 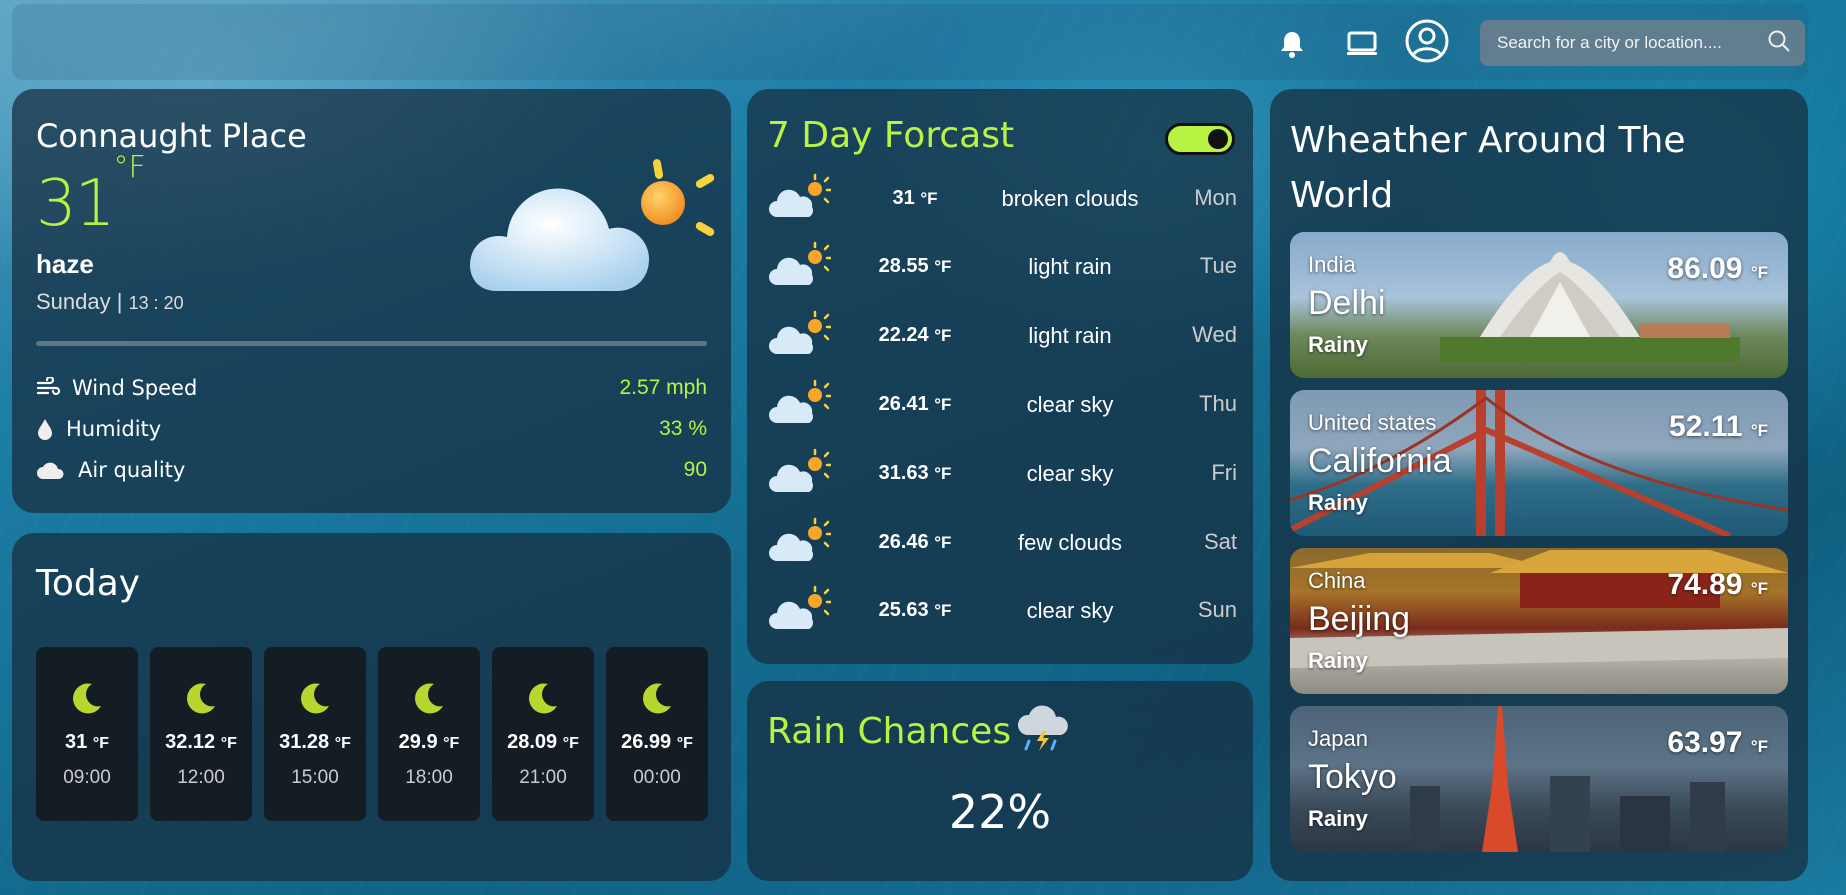 I want to click on forecast-row: 26.41 °F clear sky Thu, so click(x=1002, y=405).